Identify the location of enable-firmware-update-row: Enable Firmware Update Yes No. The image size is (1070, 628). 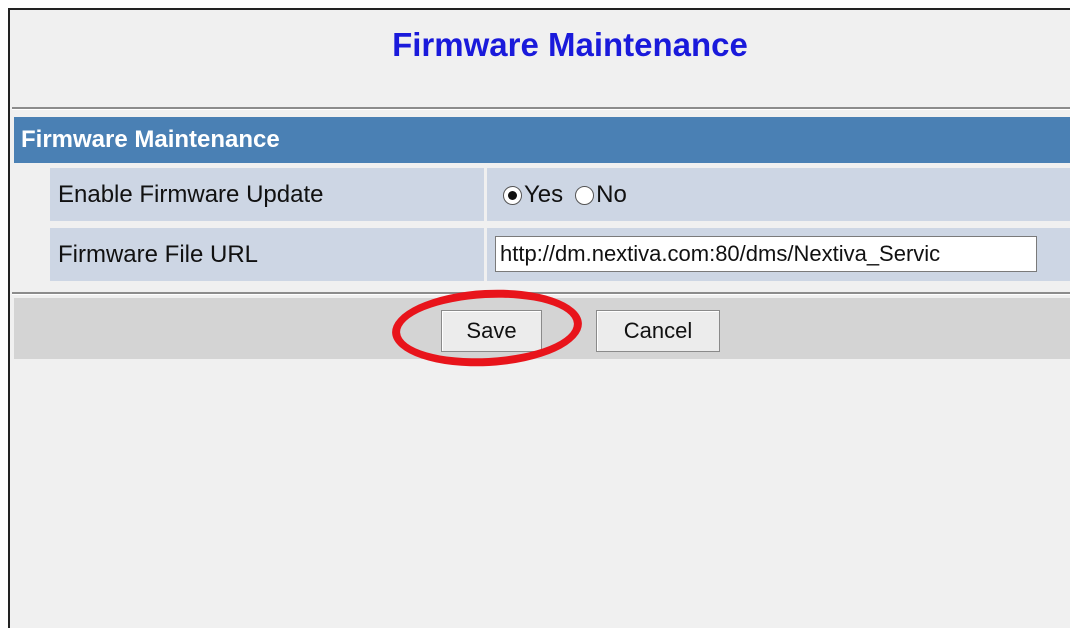
(560, 194).